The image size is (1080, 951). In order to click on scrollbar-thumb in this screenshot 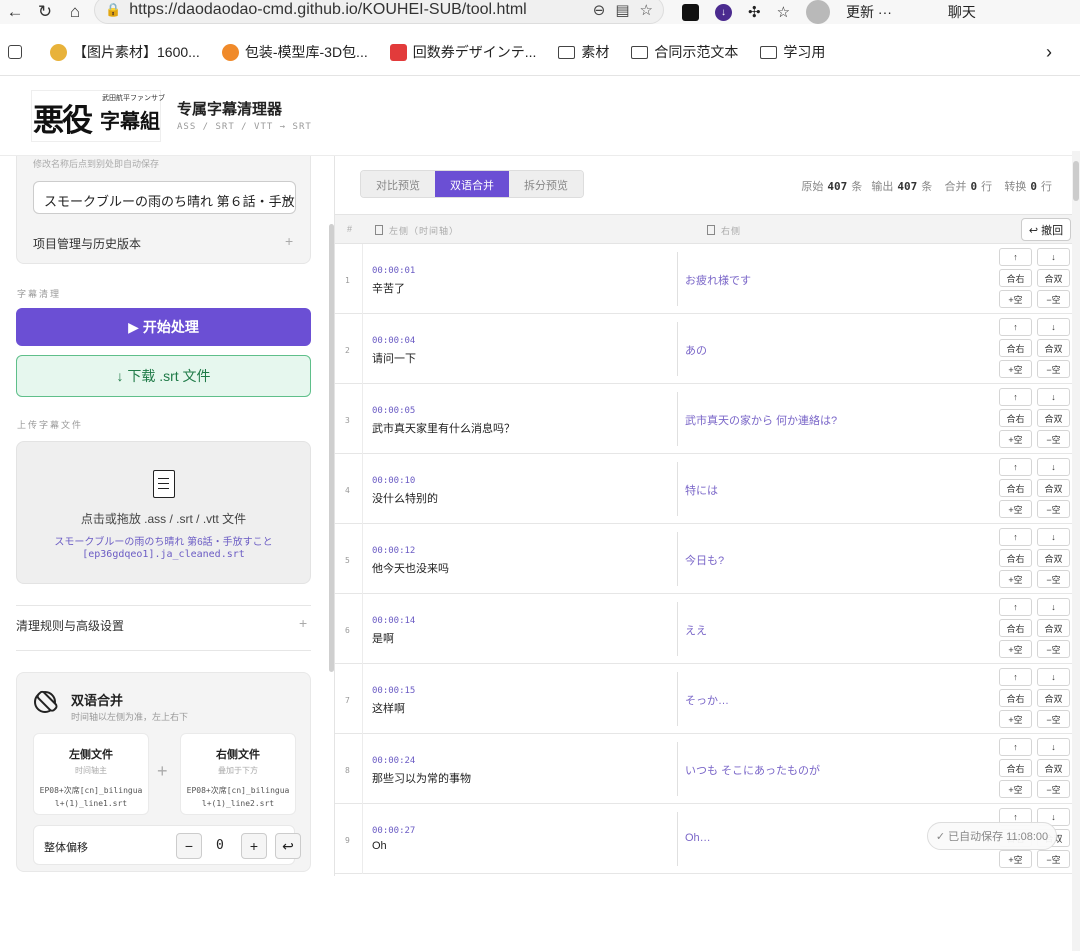, I will do `click(1076, 181)`.